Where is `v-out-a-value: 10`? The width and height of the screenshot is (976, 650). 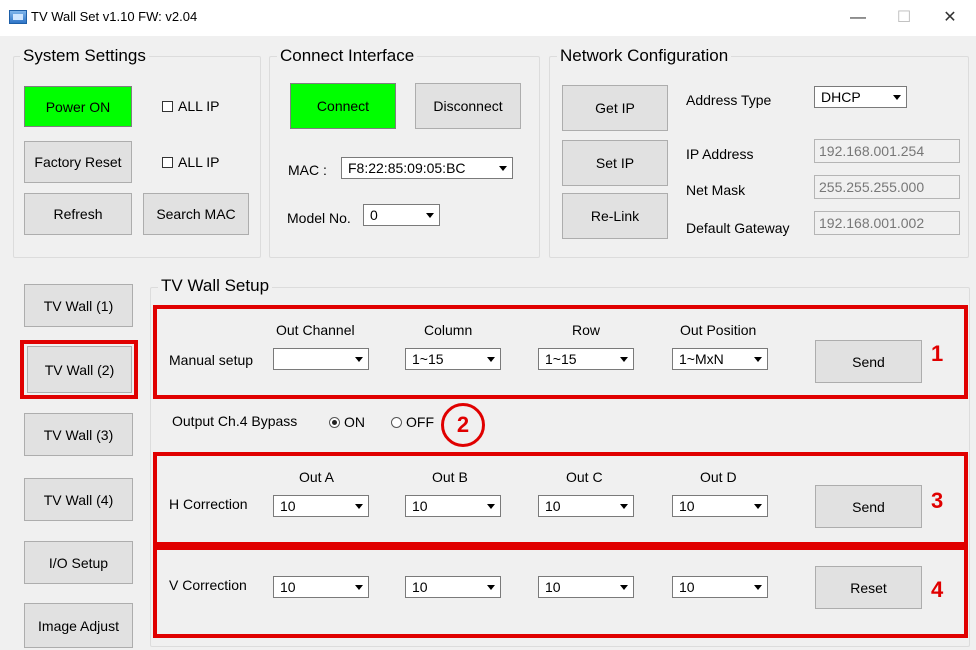 v-out-a-value: 10 is located at coordinates (288, 587).